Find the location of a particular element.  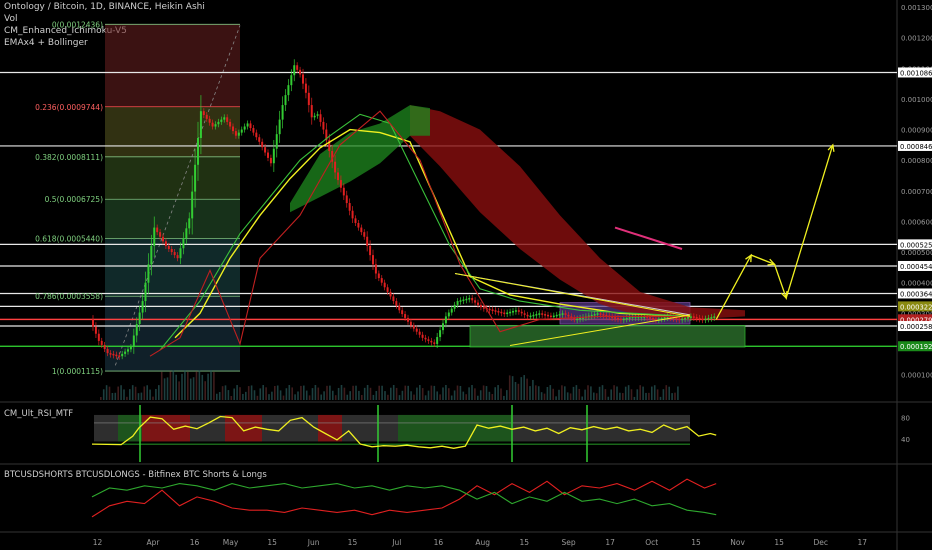

price-label: 0.0005251 is located at coordinates (916, 245).